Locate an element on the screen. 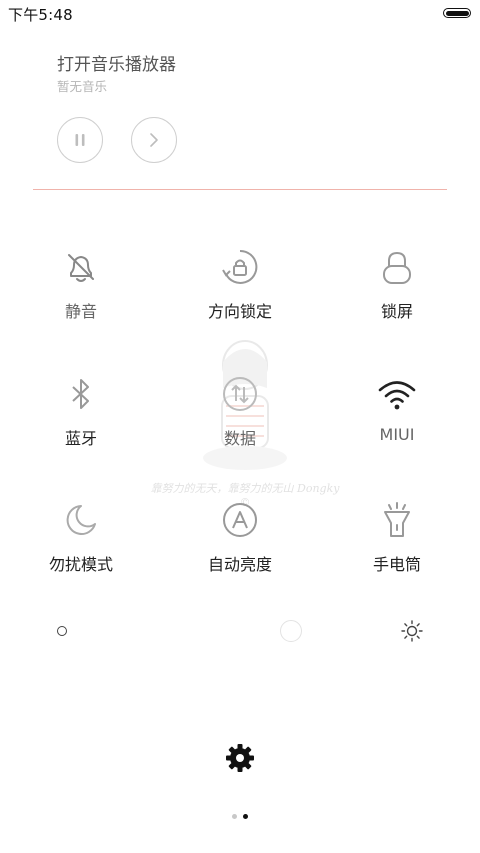  music-divider is located at coordinates (240, 189).